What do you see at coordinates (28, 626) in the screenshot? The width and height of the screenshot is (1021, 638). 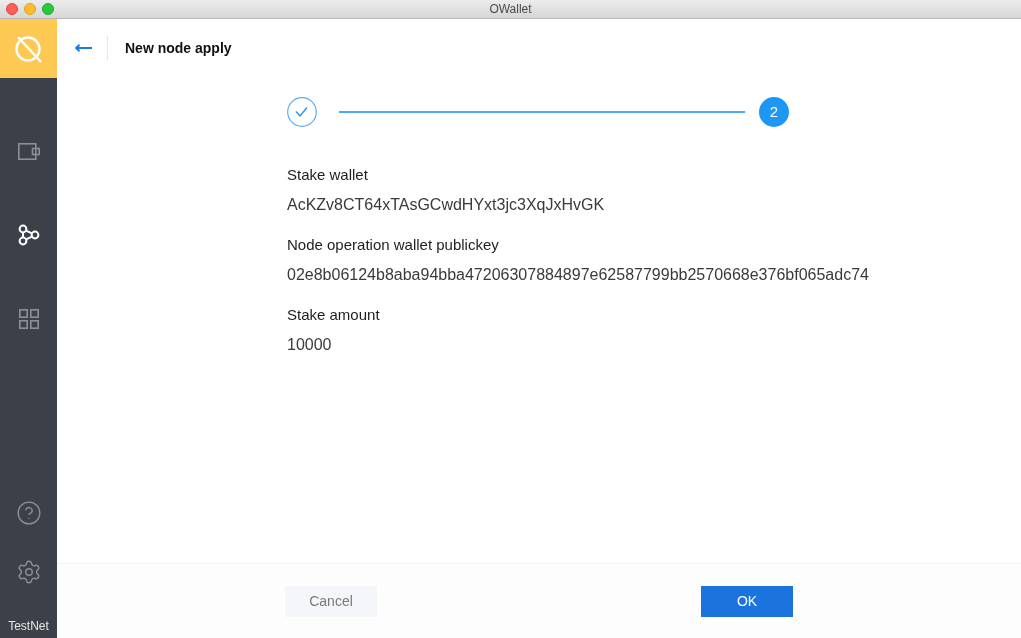 I see `network-label: TestNet` at bounding box center [28, 626].